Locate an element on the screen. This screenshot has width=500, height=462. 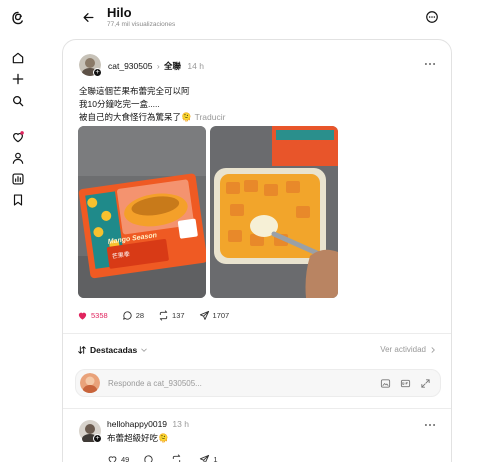
comment-count: 28 is located at coordinates (140, 315).